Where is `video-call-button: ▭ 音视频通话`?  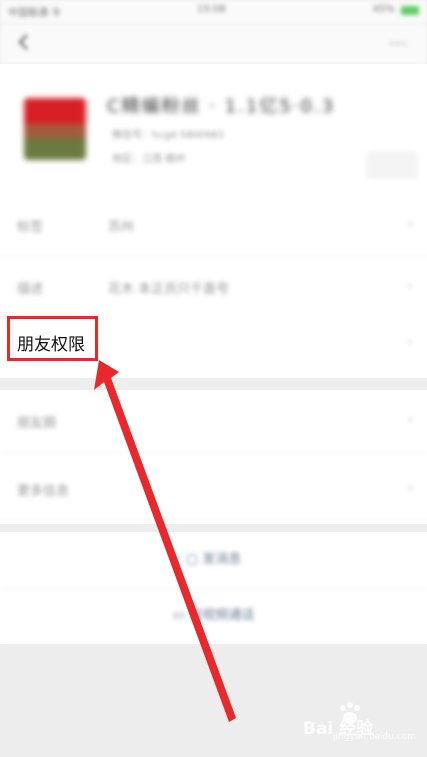
video-call-button: ▭ 音视频通话 is located at coordinates (213, 616).